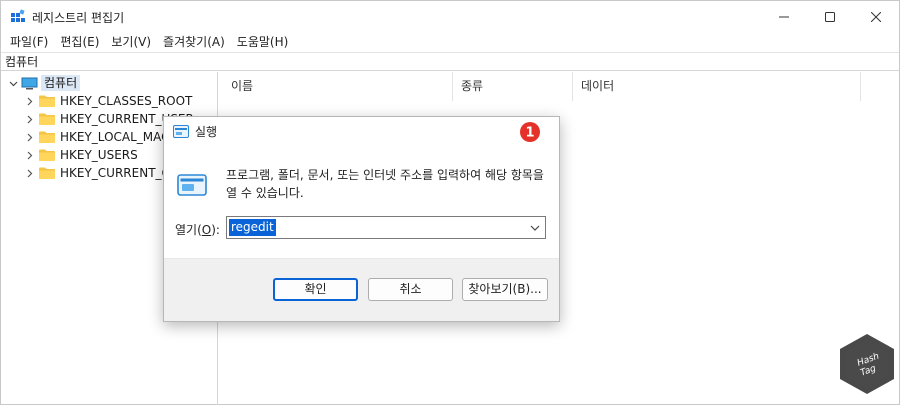 This screenshot has width=900, height=405. I want to click on run-icon, so click(181, 131).